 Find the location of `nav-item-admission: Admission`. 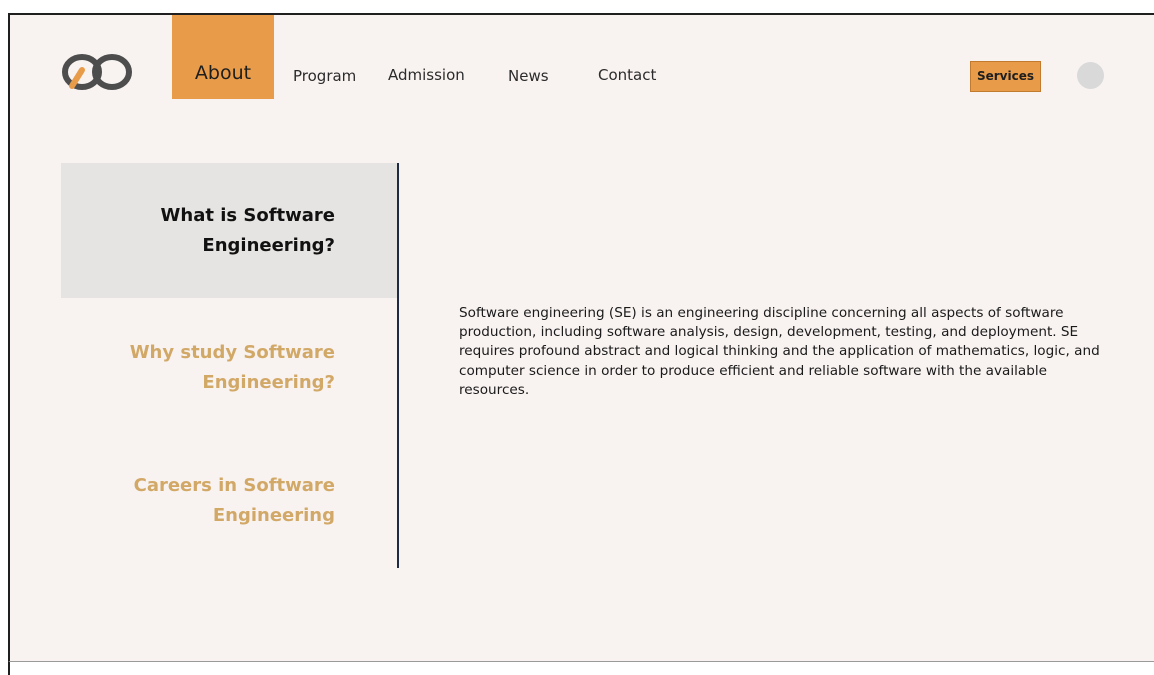

nav-item-admission: Admission is located at coordinates (426, 75).